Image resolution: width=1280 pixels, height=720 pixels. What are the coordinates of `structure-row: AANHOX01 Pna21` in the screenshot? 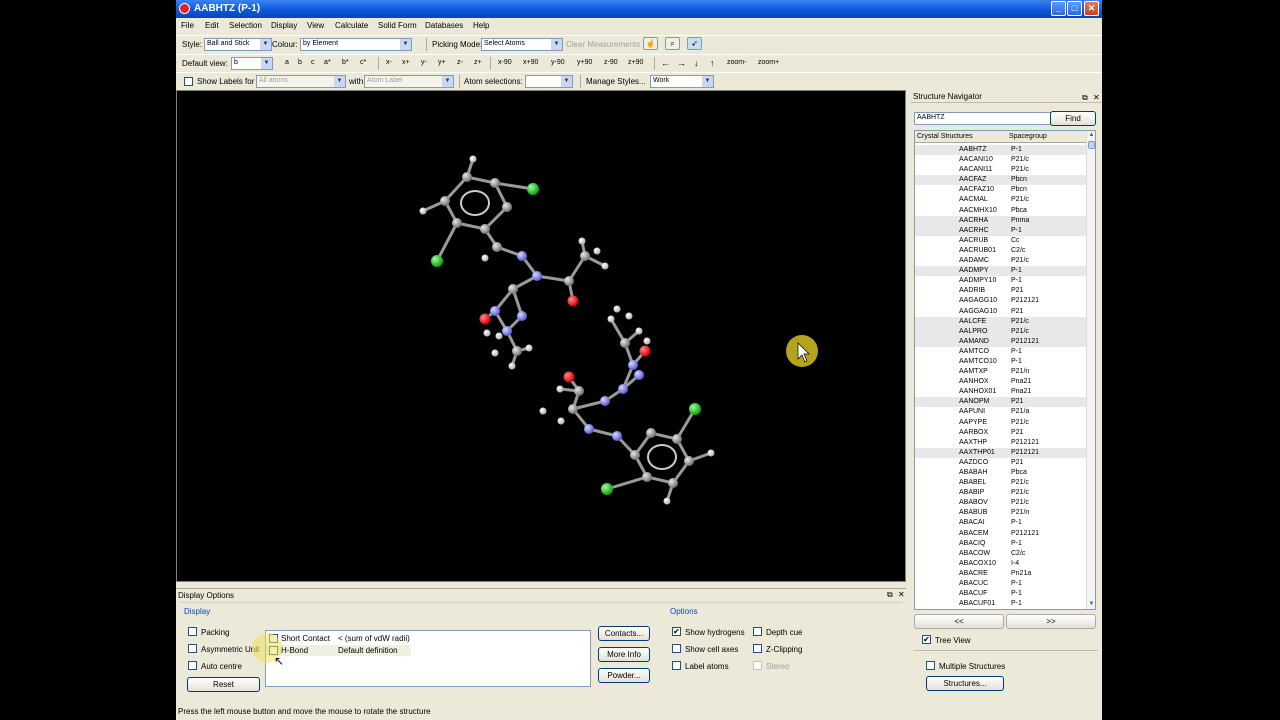 It's located at (1001, 392).